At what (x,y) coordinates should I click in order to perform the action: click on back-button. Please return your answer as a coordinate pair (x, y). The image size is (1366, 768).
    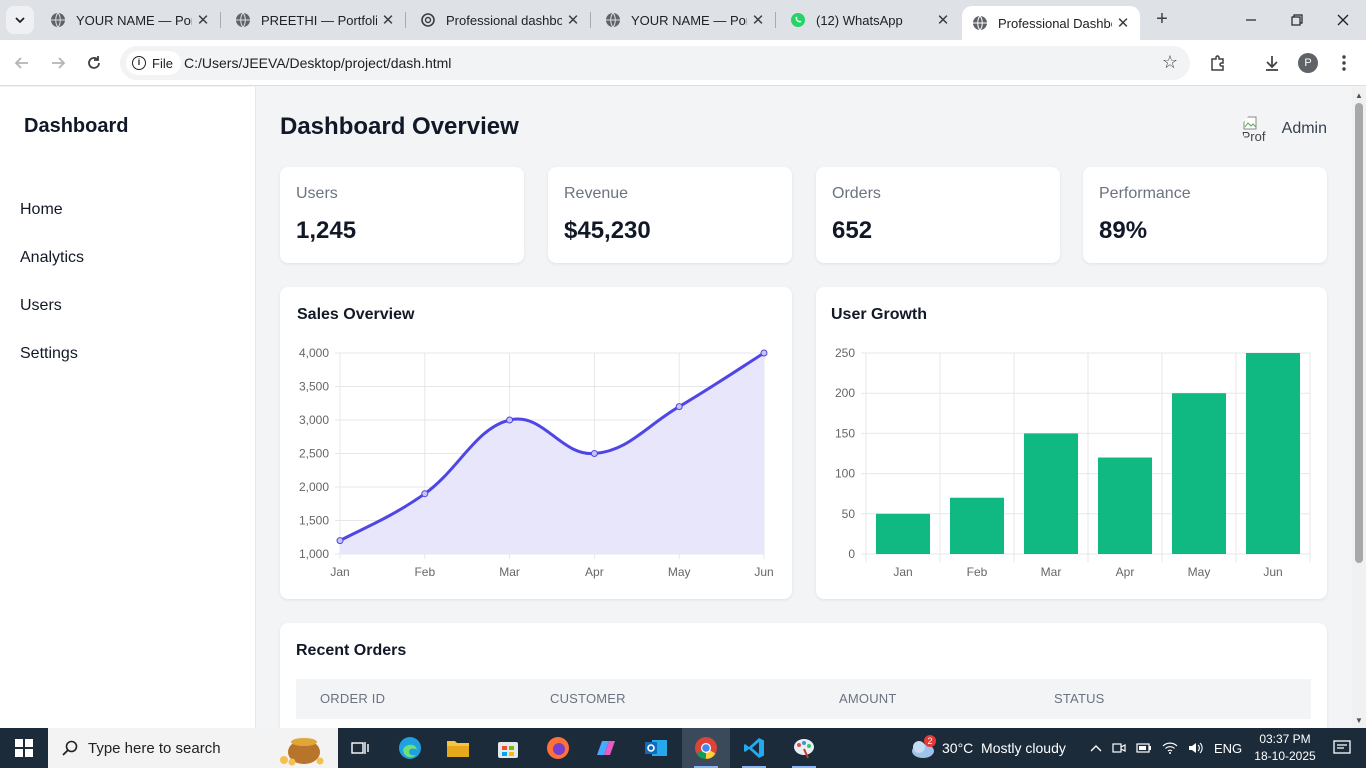
    Looking at the image, I should click on (22, 63).